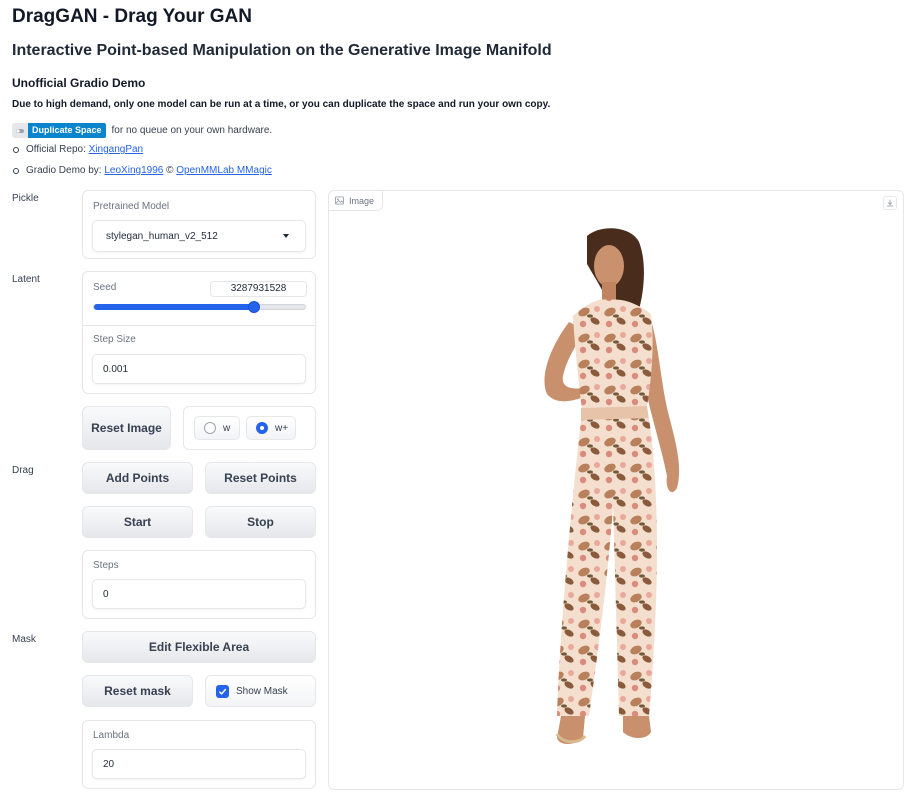  Describe the element at coordinates (126, 428) in the screenshot. I see `reset-image-button: Reset Image` at that location.